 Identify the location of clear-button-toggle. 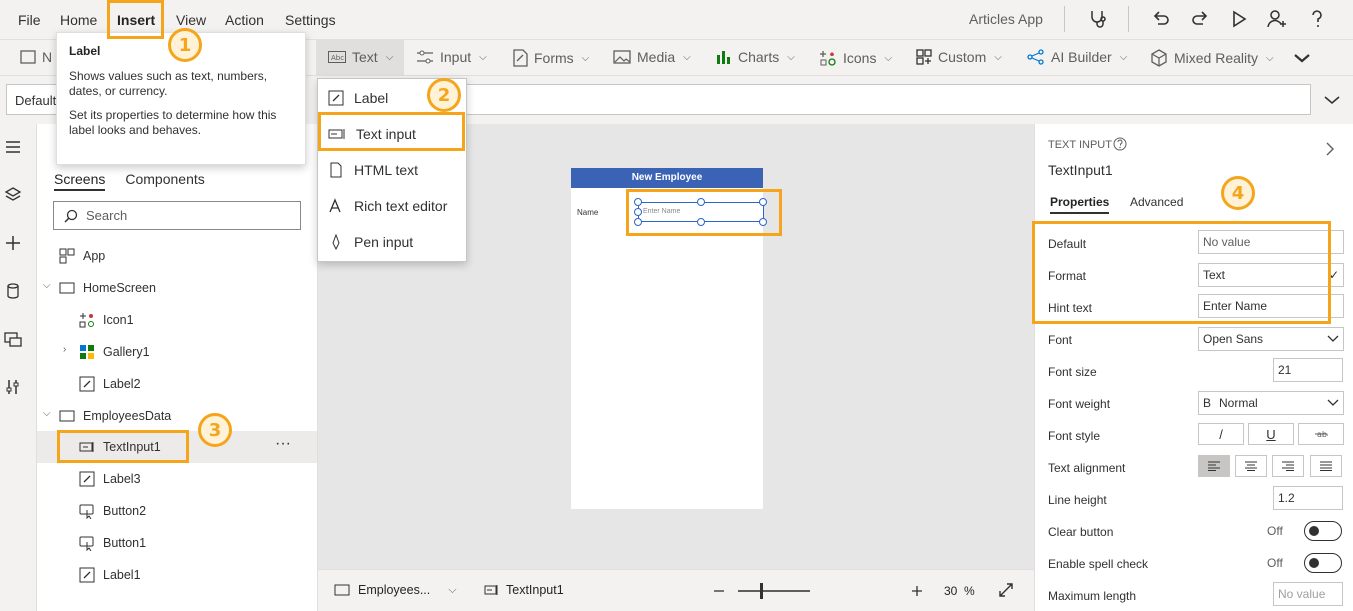
(1323, 531).